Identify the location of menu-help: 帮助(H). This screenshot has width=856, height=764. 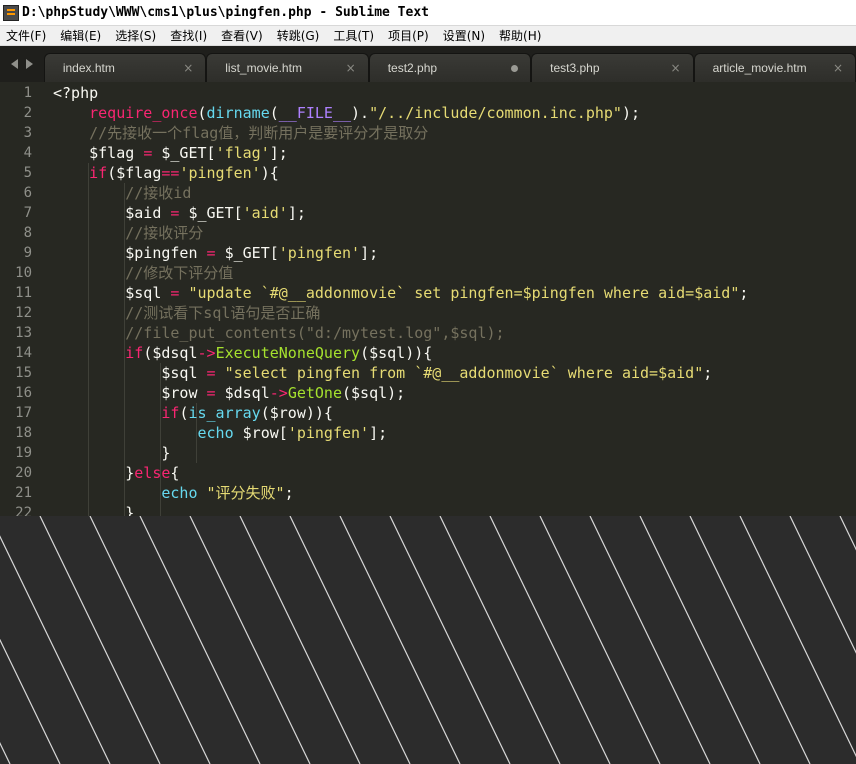
(521, 35).